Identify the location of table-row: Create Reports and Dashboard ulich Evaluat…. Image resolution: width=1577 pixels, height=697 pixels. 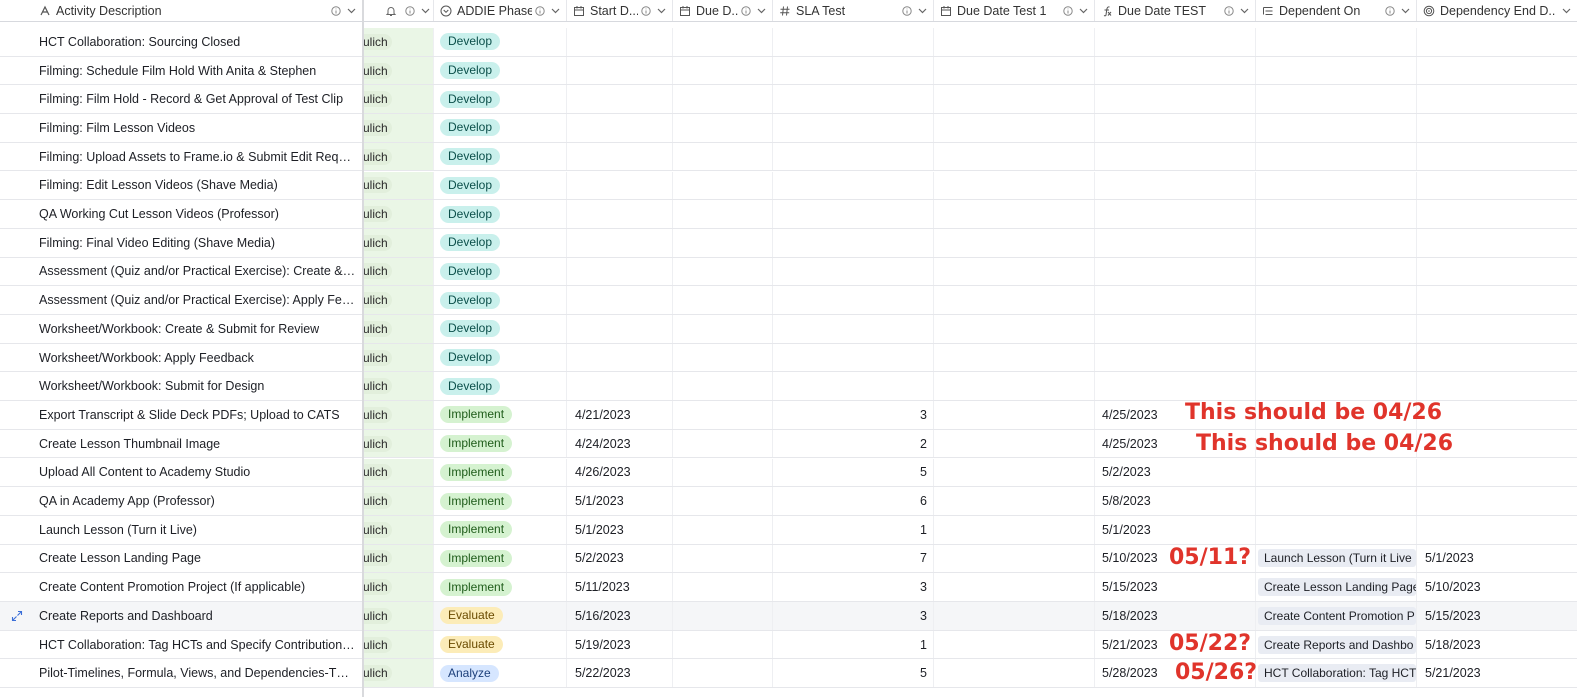
(788, 616).